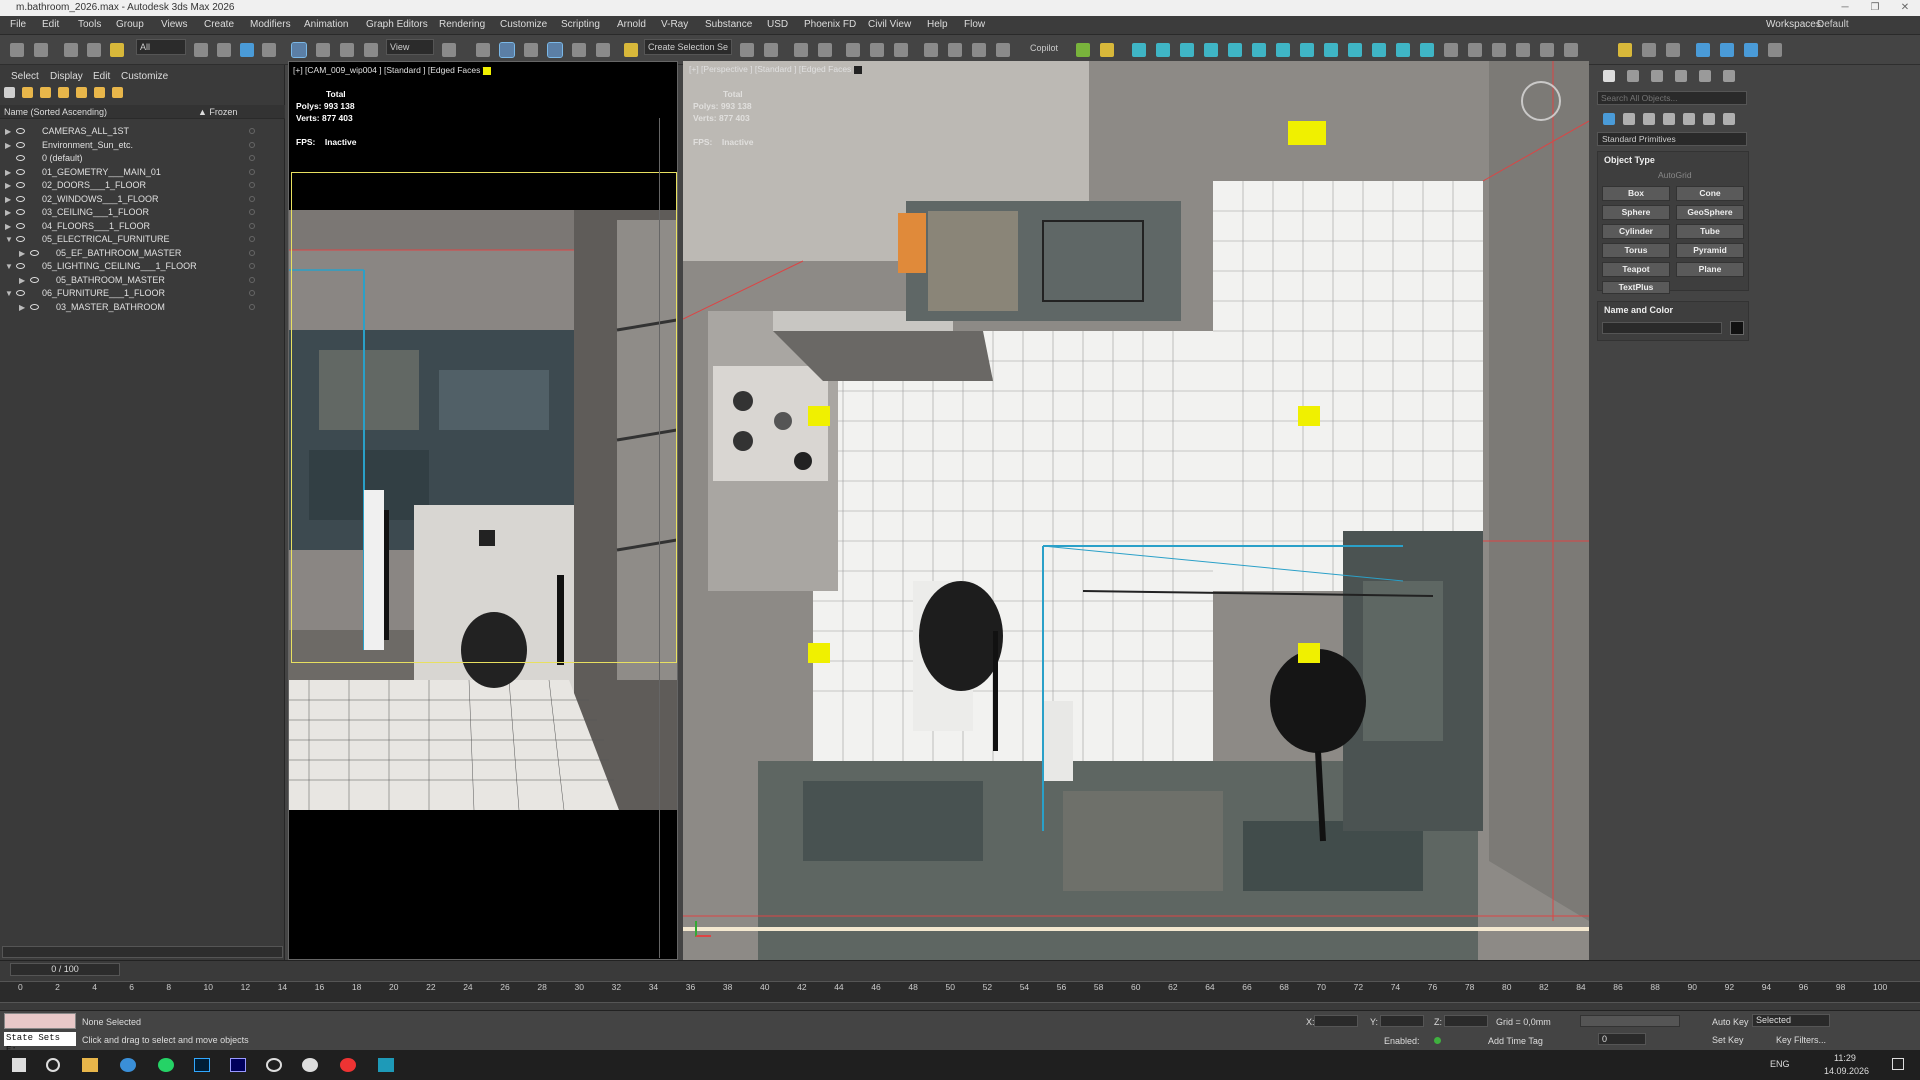 The image size is (1920, 1080). Describe the element at coordinates (1727, 50) in the screenshot. I see `phoenix-liquid-icon` at that location.